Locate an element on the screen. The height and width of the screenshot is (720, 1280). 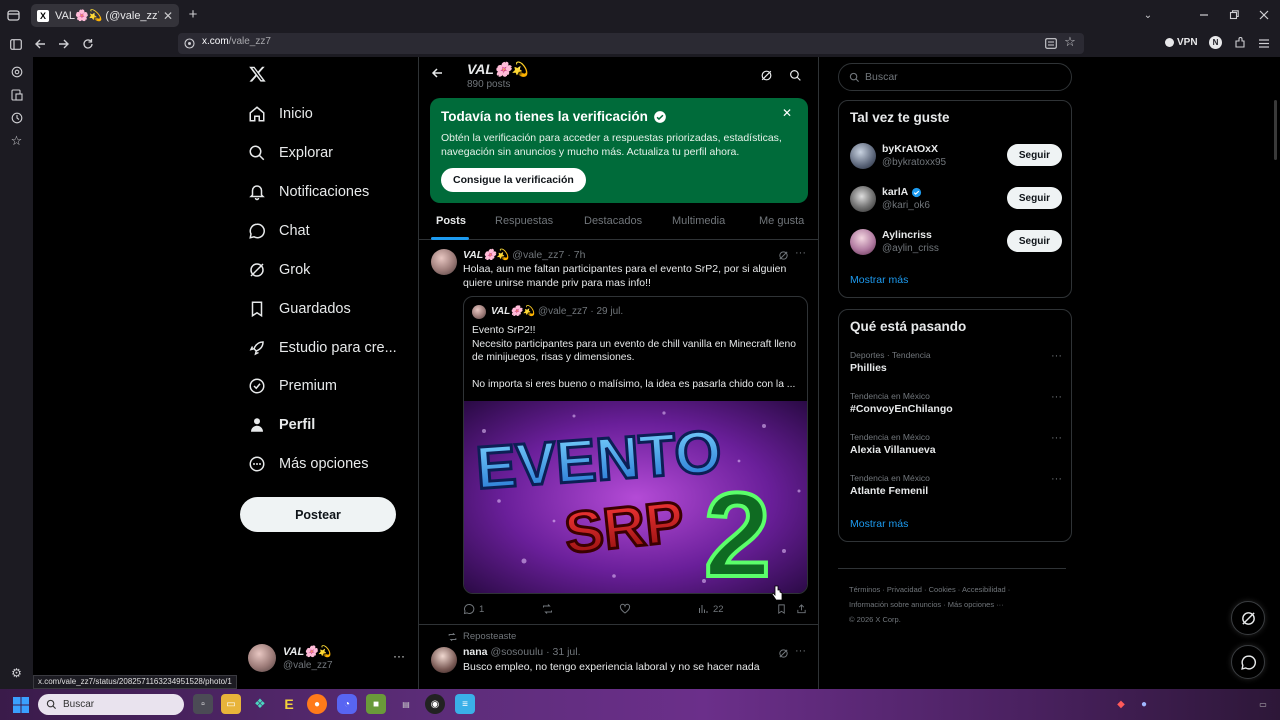
close-icon: ✕ is located at coordinates (787, 113).